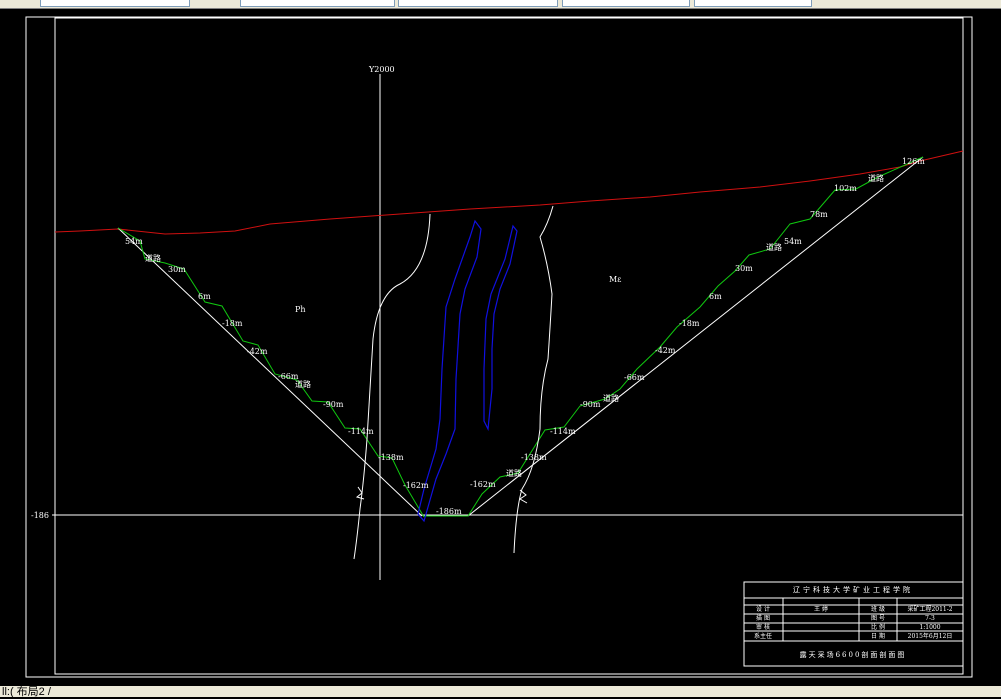 This screenshot has height=699, width=1001. I want to click on level-label: -186, so click(40, 515).